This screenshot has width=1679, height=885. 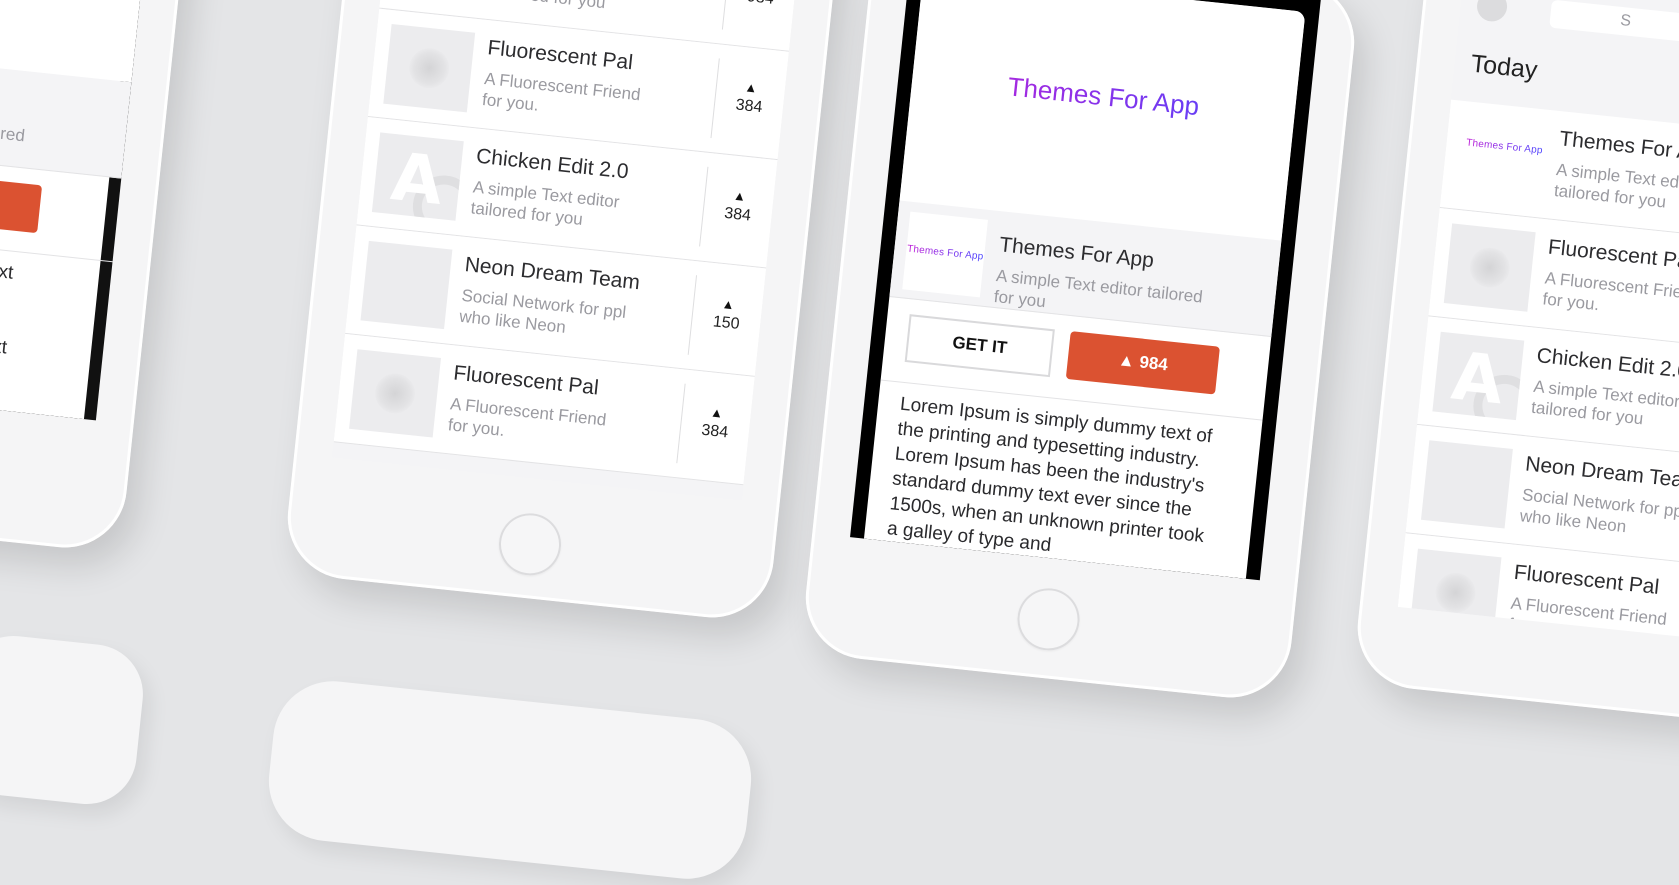 What do you see at coordinates (726, 323) in the screenshot?
I see `vote-count: 150` at bounding box center [726, 323].